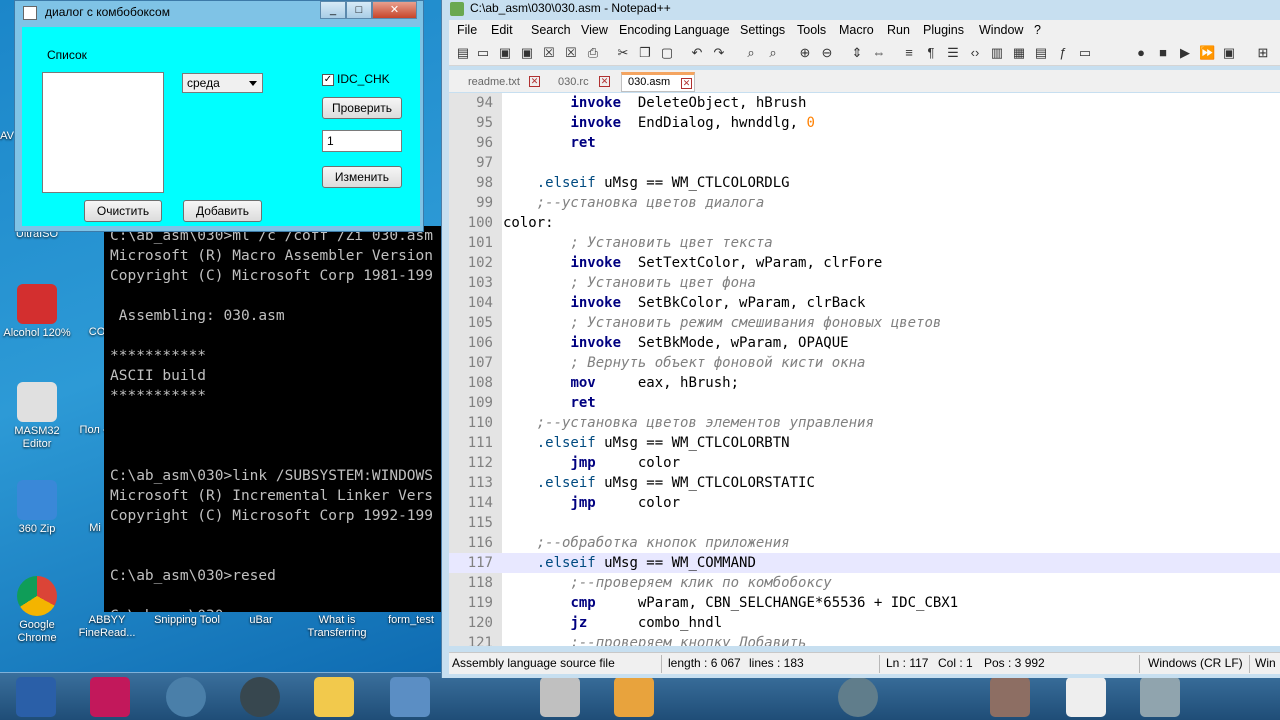  Describe the element at coordinates (857, 53) in the screenshot. I see `sync-vertical-icon: ⇕` at that location.